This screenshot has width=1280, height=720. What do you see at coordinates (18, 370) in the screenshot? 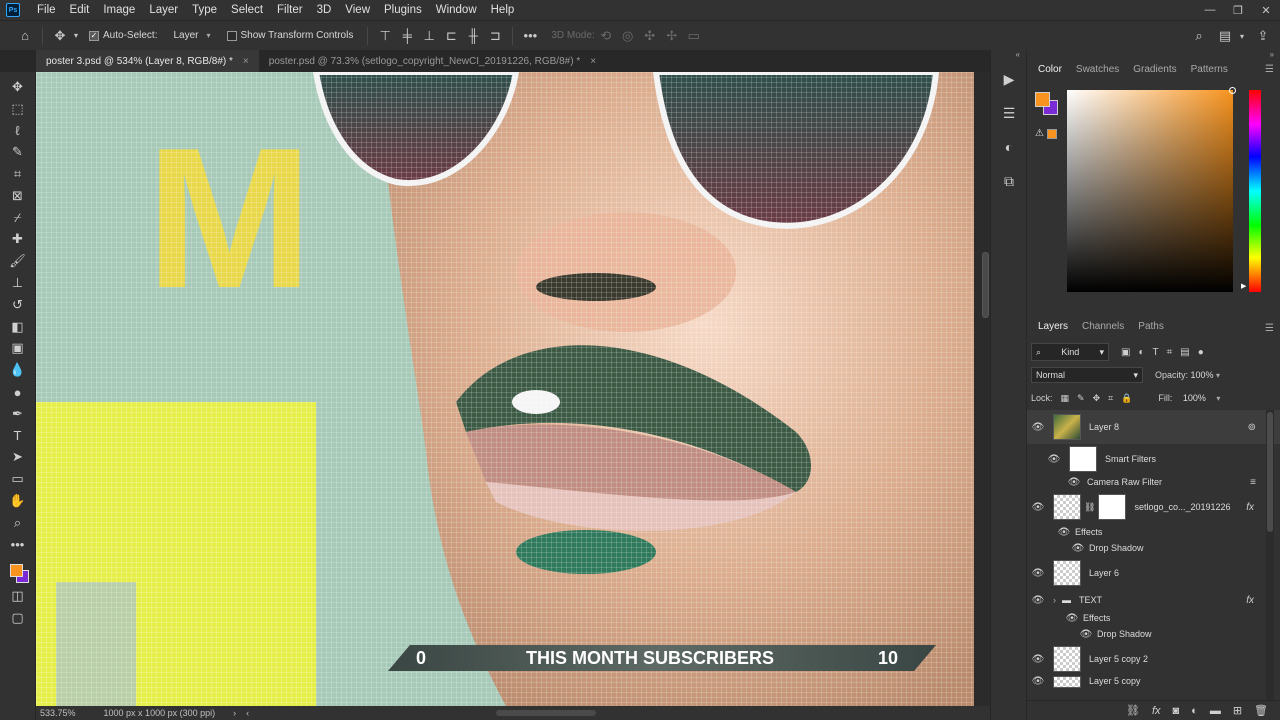
I see `blur-tool-icon: 💧` at bounding box center [18, 370].